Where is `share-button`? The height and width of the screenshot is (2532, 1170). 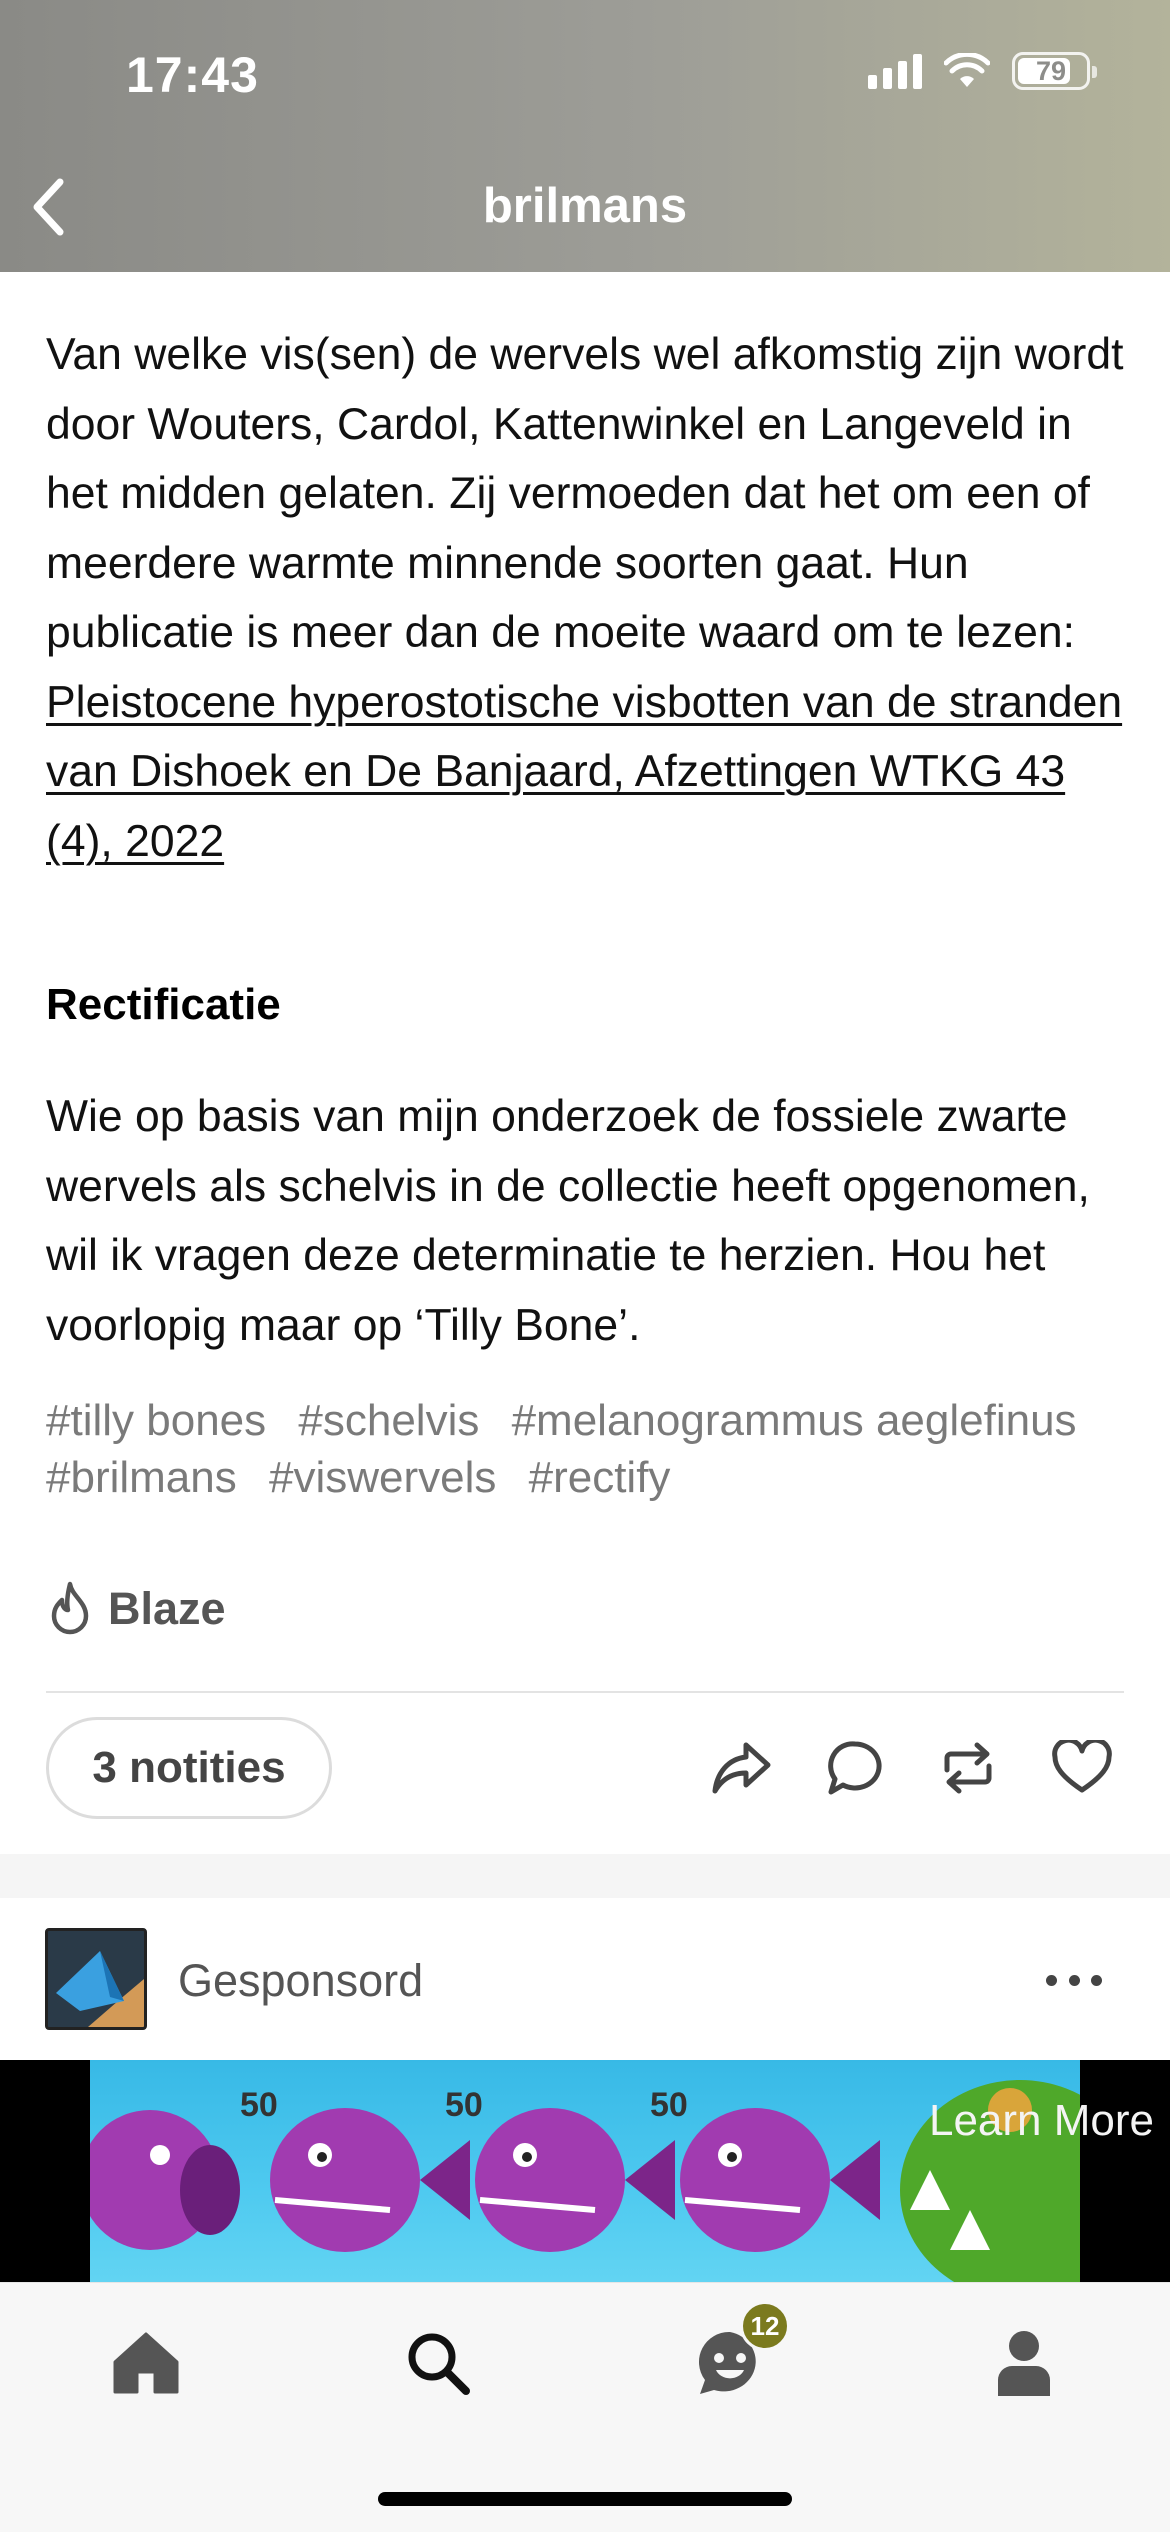
share-button is located at coordinates (741, 1768).